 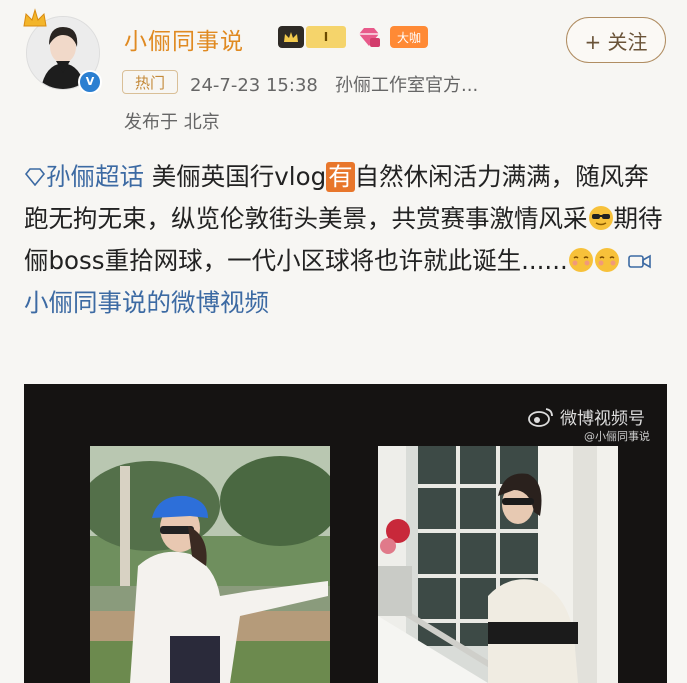 I want to click on post-location: 发布于 北京, so click(x=172, y=122).